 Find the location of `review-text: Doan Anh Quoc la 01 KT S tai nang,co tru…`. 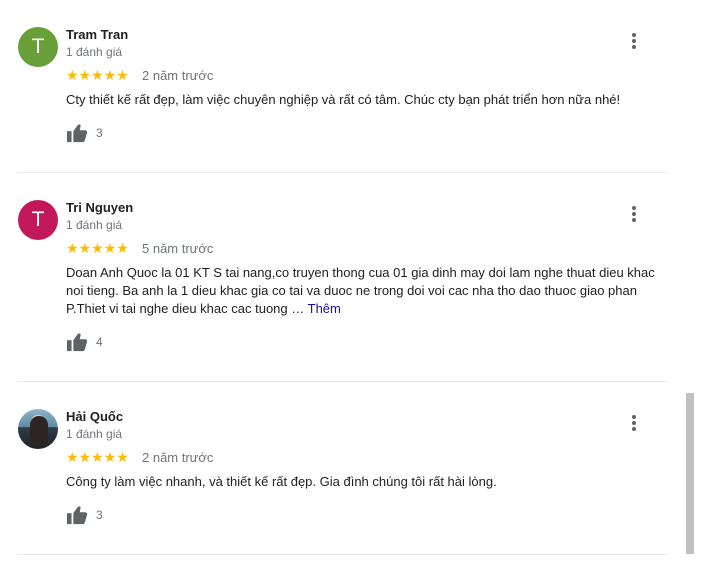

review-text: Doan Anh Quoc la 01 KT S tai nang,co tru… is located at coordinates (366, 291).